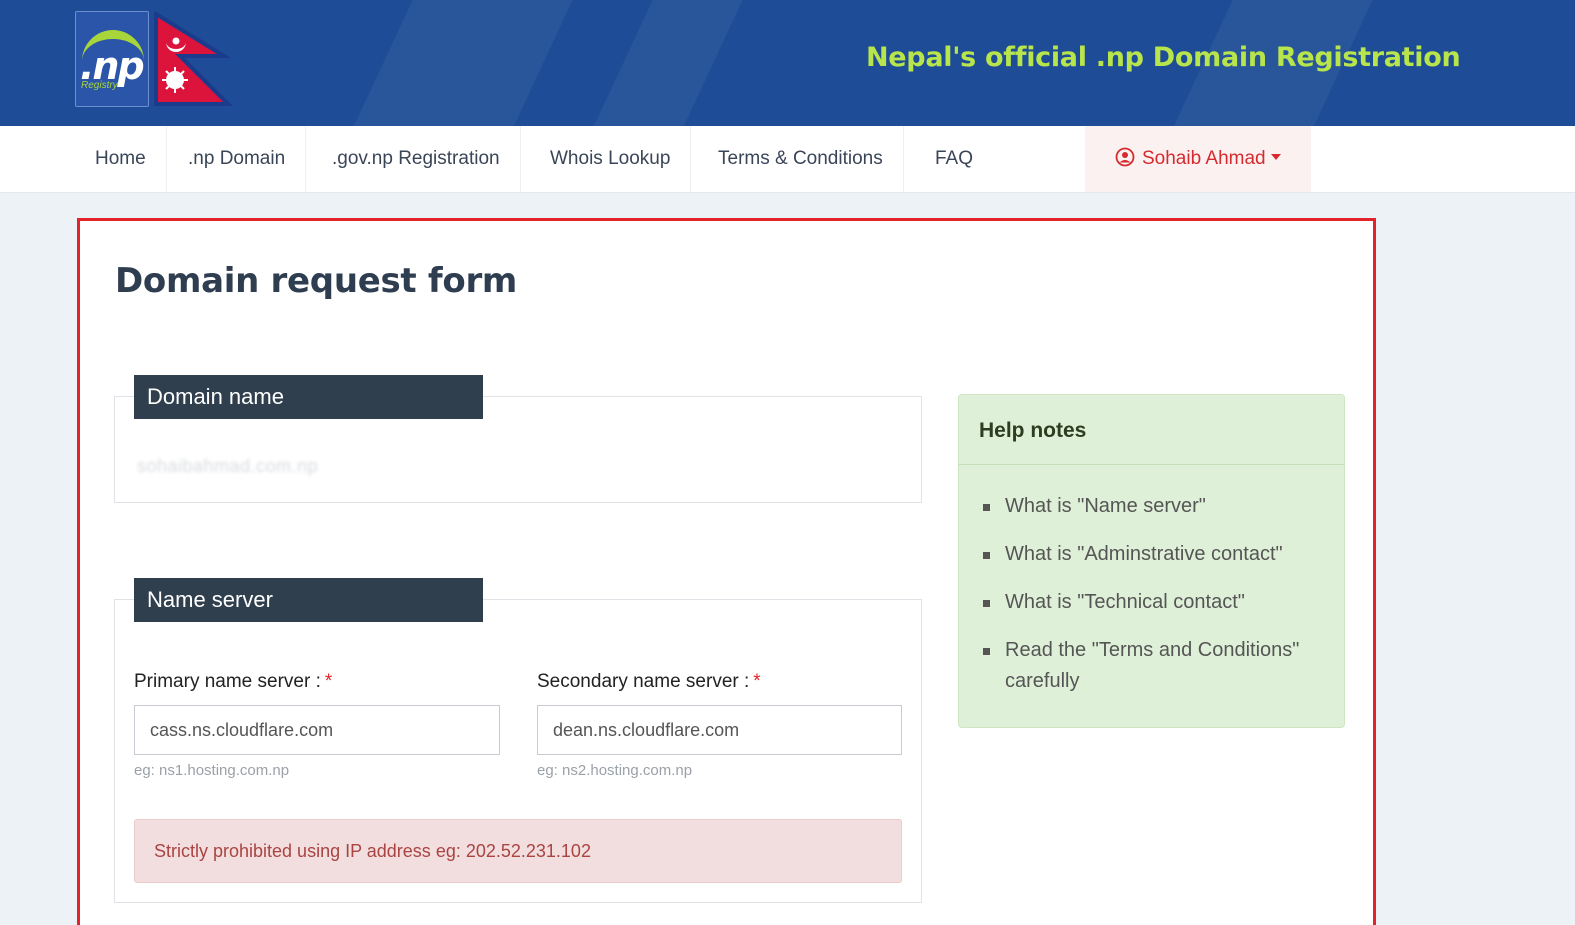 Image resolution: width=1575 pixels, height=925 pixels. Describe the element at coordinates (416, 159) in the screenshot. I see `nav-gov-np-registration: .gov.np Registration` at that location.